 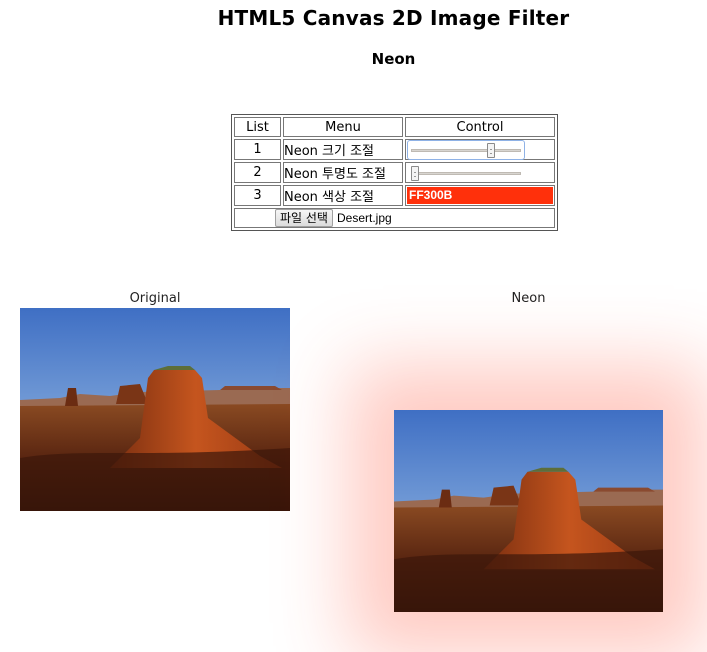 I want to click on header-menu: Menu, so click(x=343, y=127).